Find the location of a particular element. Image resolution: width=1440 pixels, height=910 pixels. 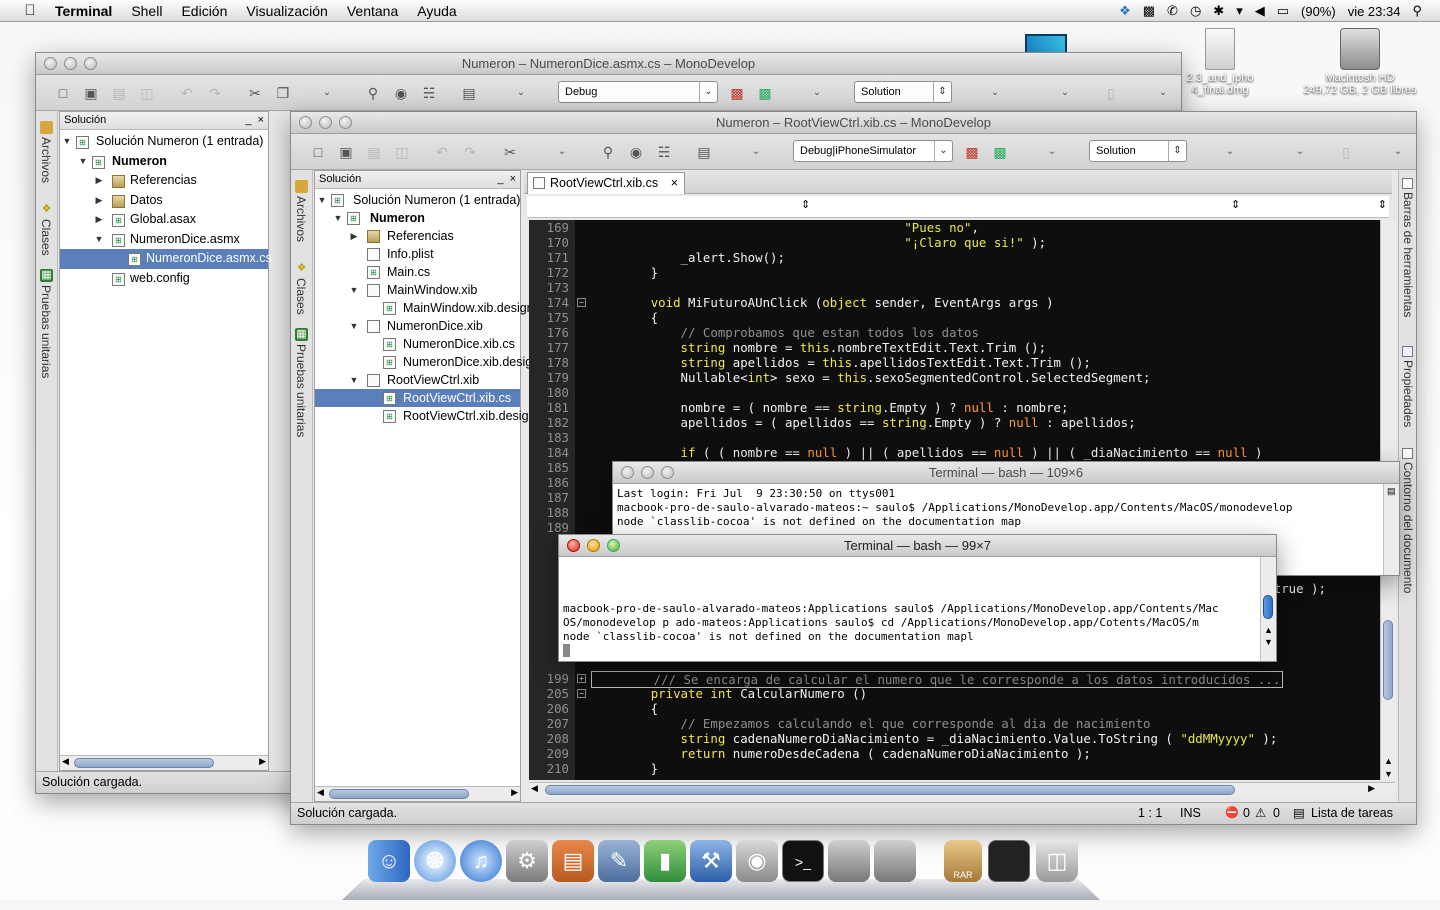

bluetooth-icon: ✱ is located at coordinates (1218, 11).